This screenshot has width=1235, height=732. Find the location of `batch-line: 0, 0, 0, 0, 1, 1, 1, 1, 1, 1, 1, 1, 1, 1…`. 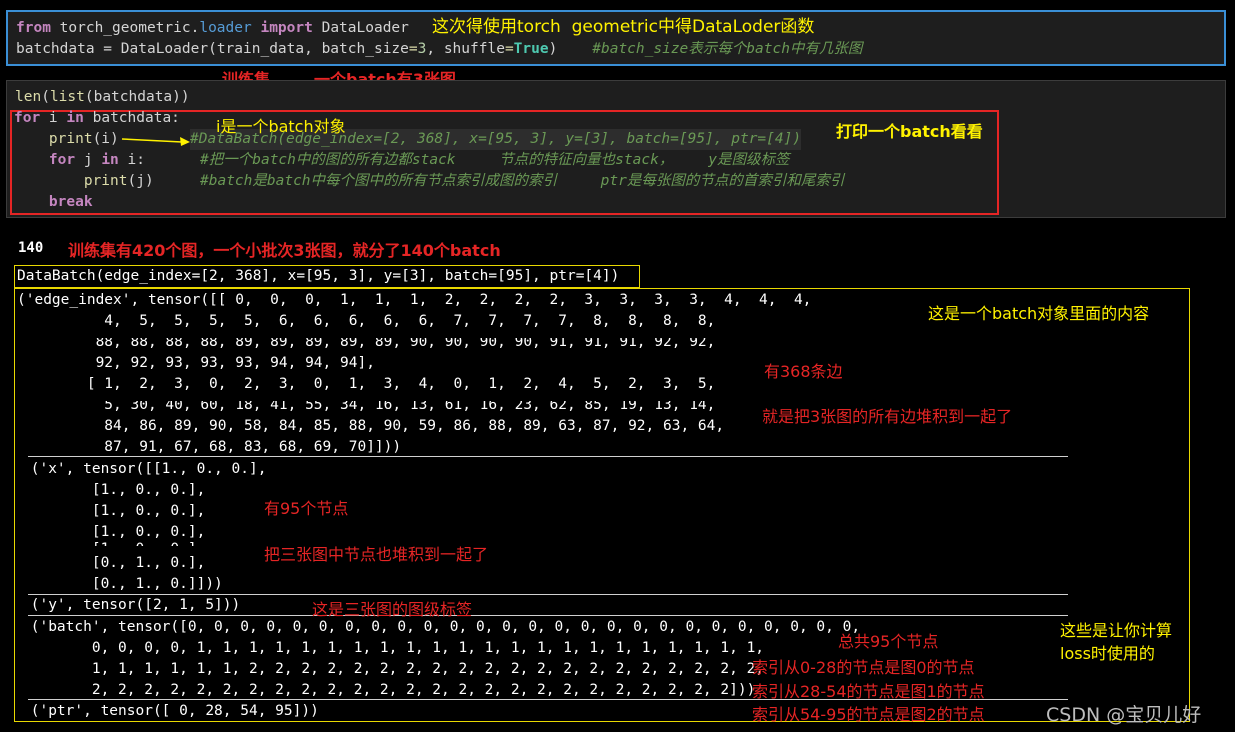

batch-line: 0, 0, 0, 0, 1, 1, 1, 1, 1, 1, 1, 1, 1, 1… is located at coordinates (393, 648).